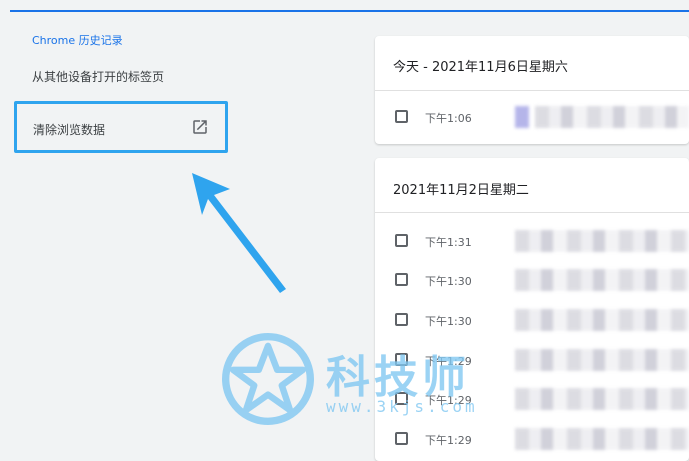  Describe the element at coordinates (448, 440) in the screenshot. I see `visit-time: 下午1:29` at that location.